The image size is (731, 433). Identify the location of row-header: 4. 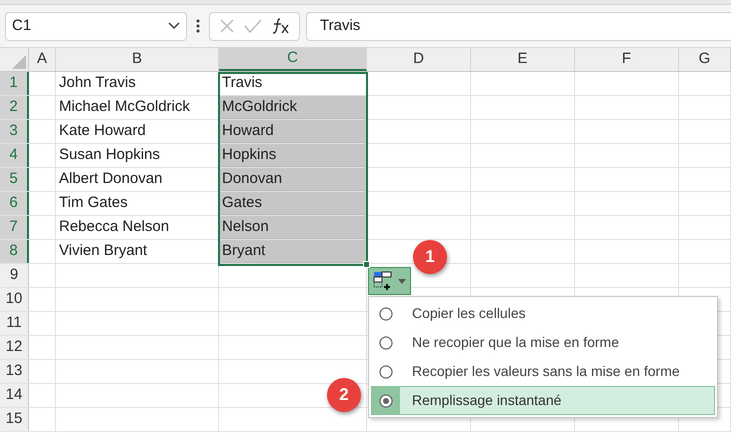
(14, 155).